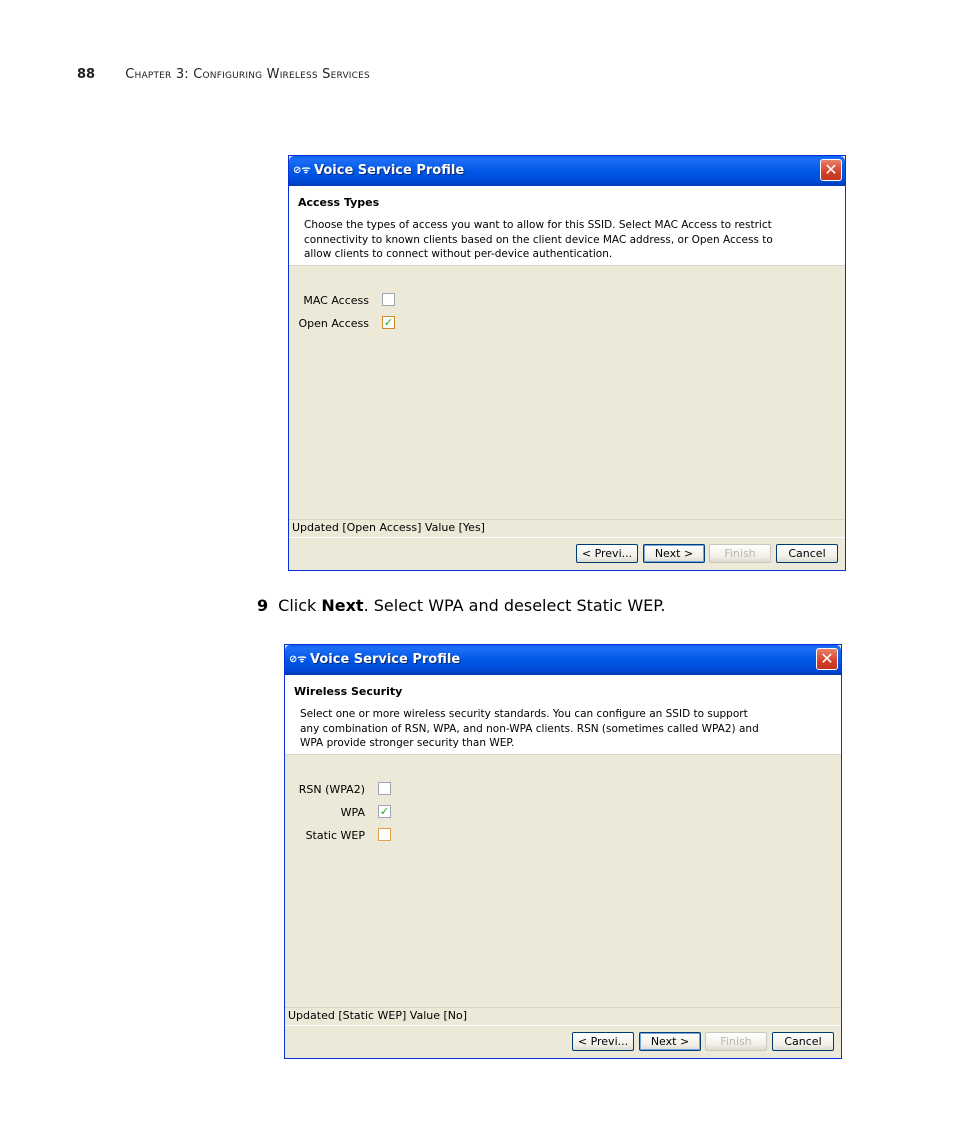  I want to click on wpa-checkbox: ✓, so click(384, 811).